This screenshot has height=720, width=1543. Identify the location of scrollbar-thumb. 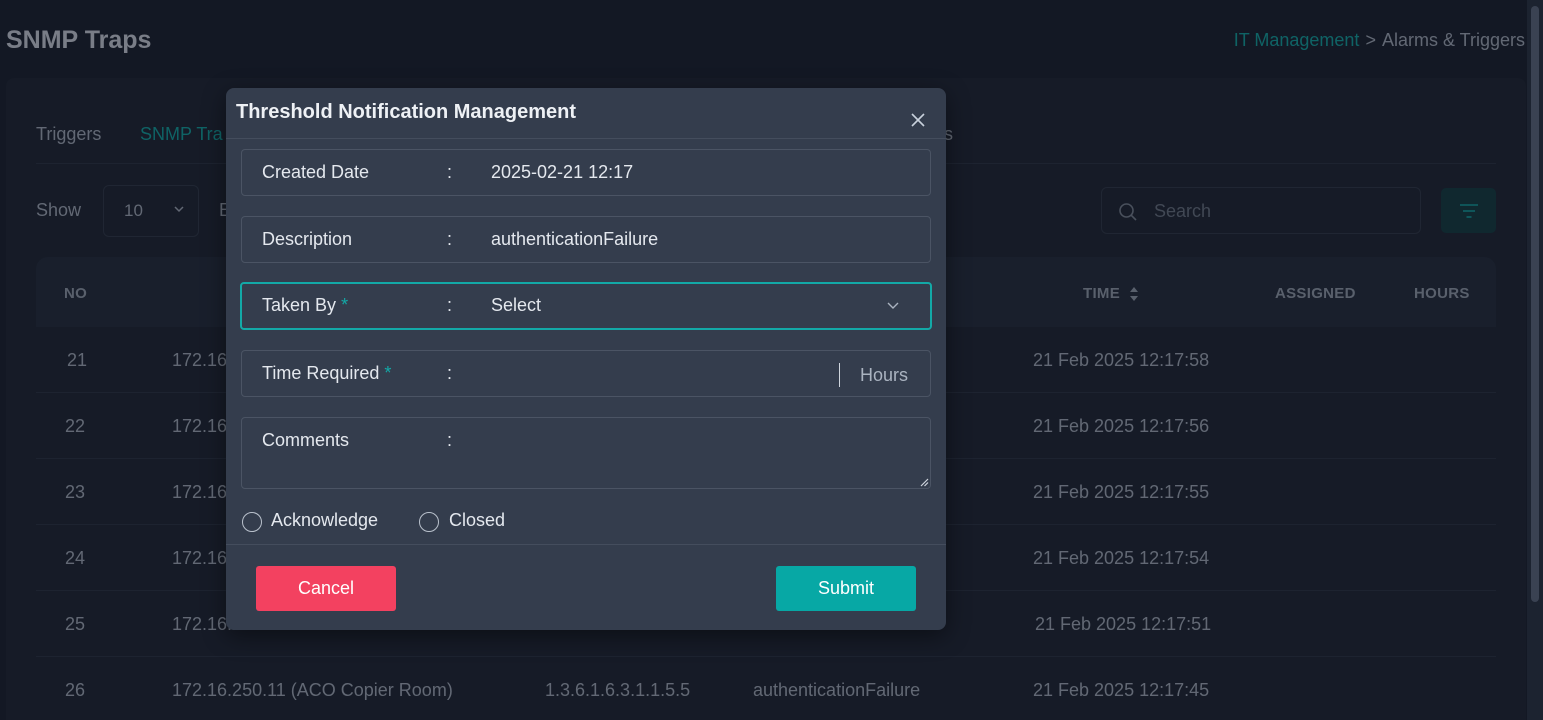
(1535, 304).